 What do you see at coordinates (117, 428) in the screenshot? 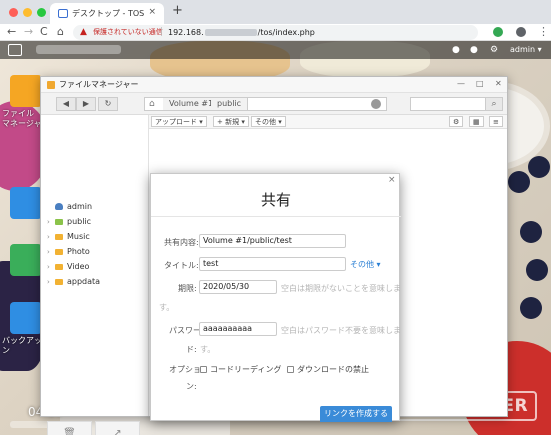
I see `share-link-icon: ↗` at bounding box center [117, 428].